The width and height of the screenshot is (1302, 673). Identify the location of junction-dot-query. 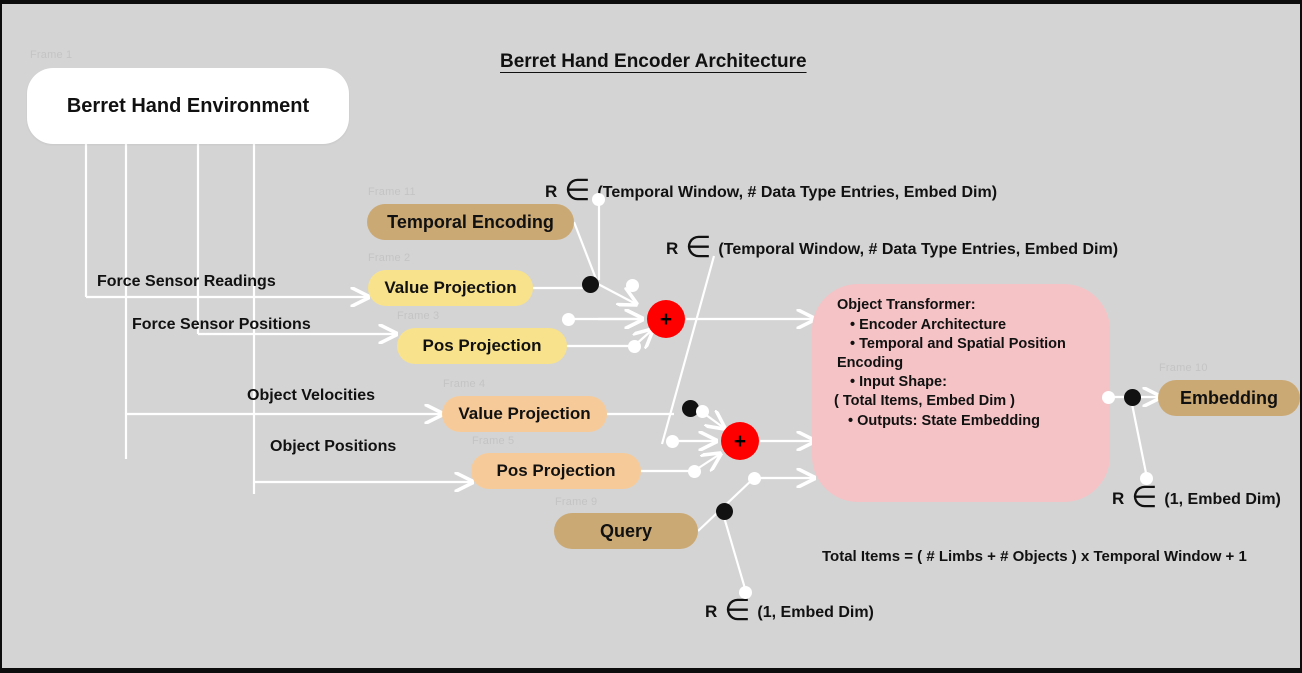
(724, 511).